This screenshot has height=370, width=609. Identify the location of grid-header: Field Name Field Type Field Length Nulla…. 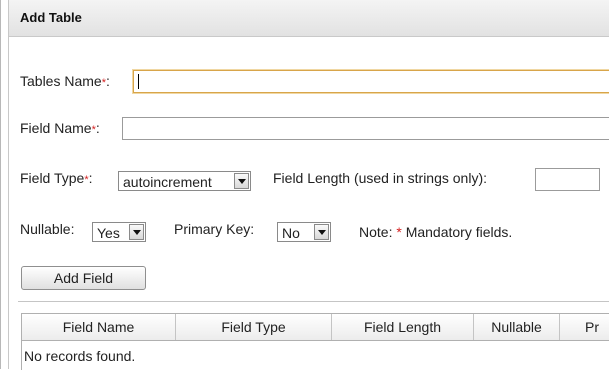
(315, 327).